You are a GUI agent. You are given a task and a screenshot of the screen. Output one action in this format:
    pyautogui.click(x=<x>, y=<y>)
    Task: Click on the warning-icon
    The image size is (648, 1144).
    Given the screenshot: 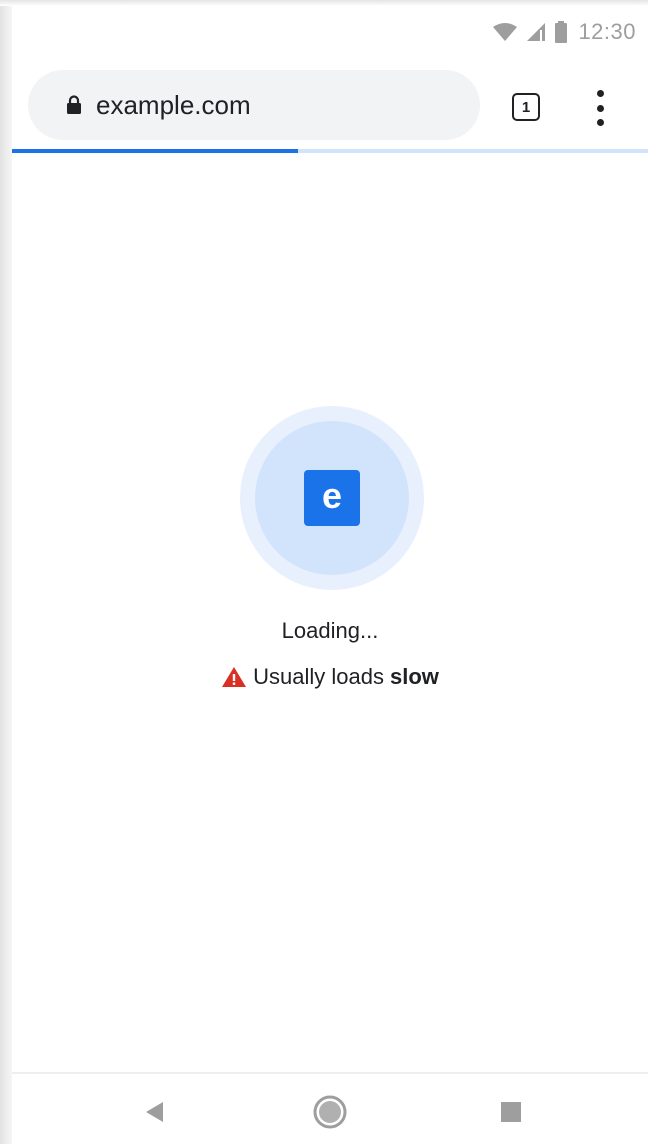 What is the action you would take?
    pyautogui.click(x=234, y=677)
    